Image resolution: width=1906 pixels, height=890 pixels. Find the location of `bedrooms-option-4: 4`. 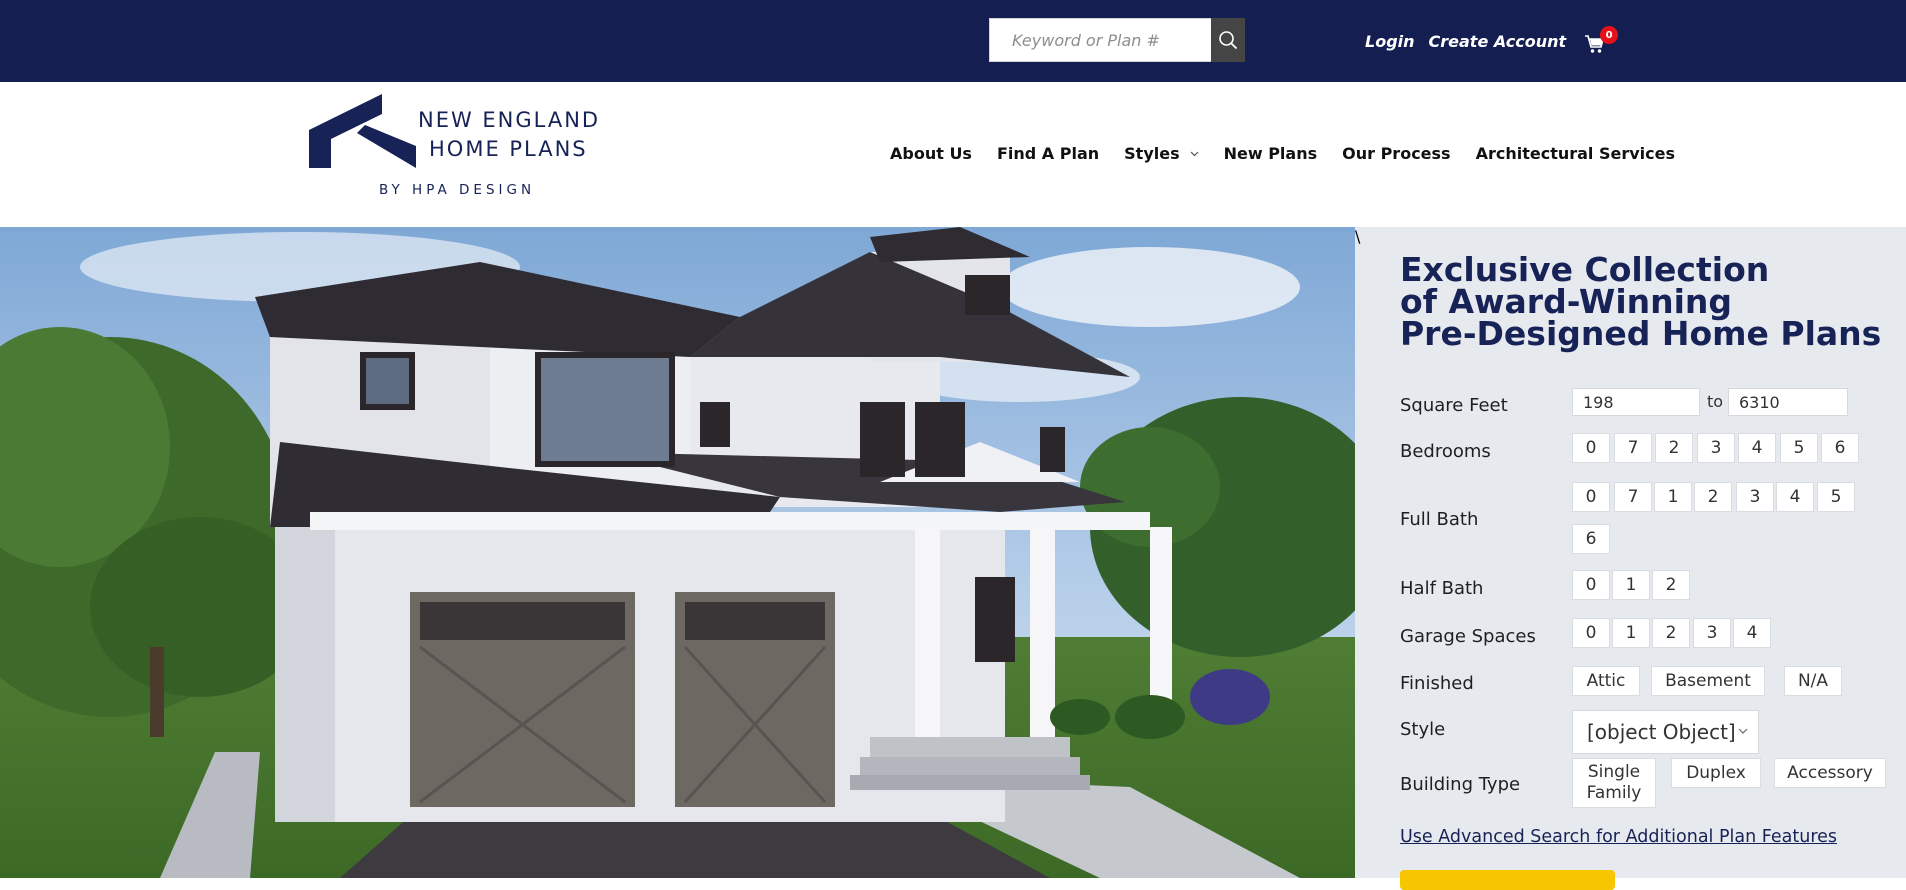

bedrooms-option-4: 4 is located at coordinates (1757, 448).